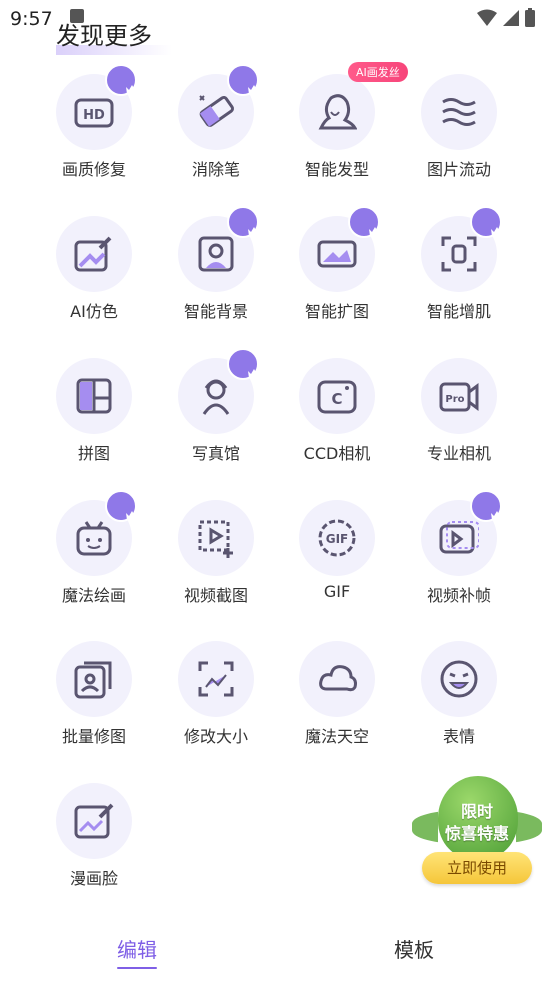 This screenshot has height=985, width=554. Describe the element at coordinates (454, 399) in the screenshot. I see `svg-text: Pro` at that location.